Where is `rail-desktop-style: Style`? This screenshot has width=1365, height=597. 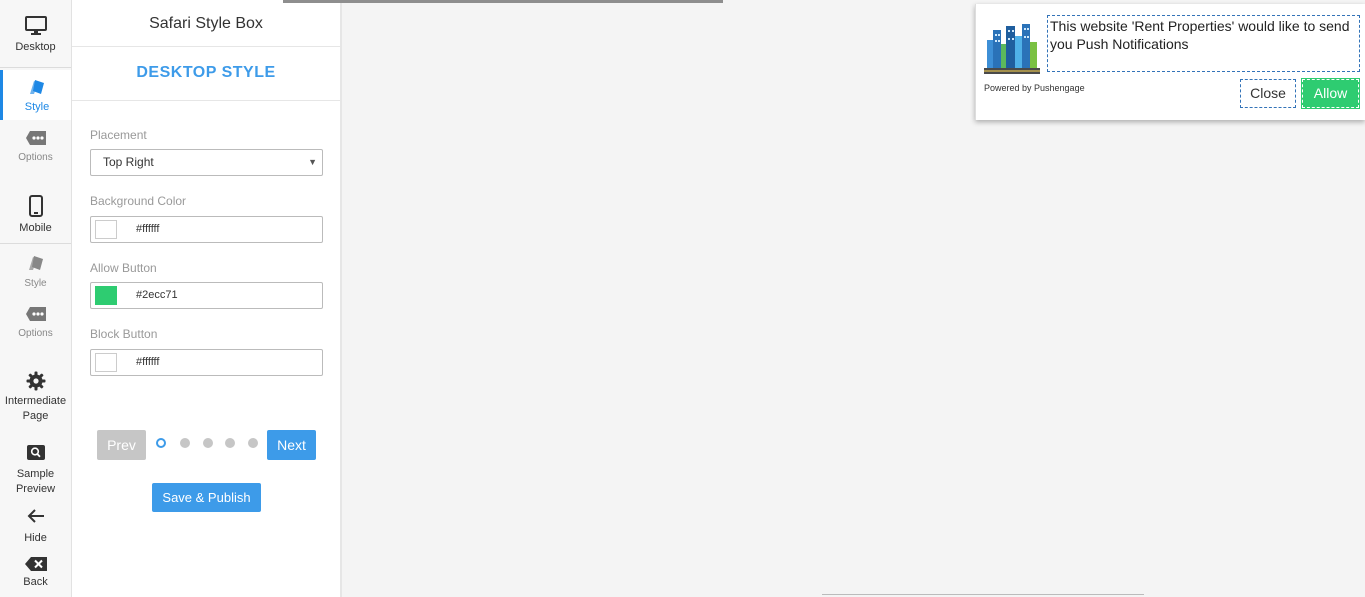 rail-desktop-style: Style is located at coordinates (35, 95).